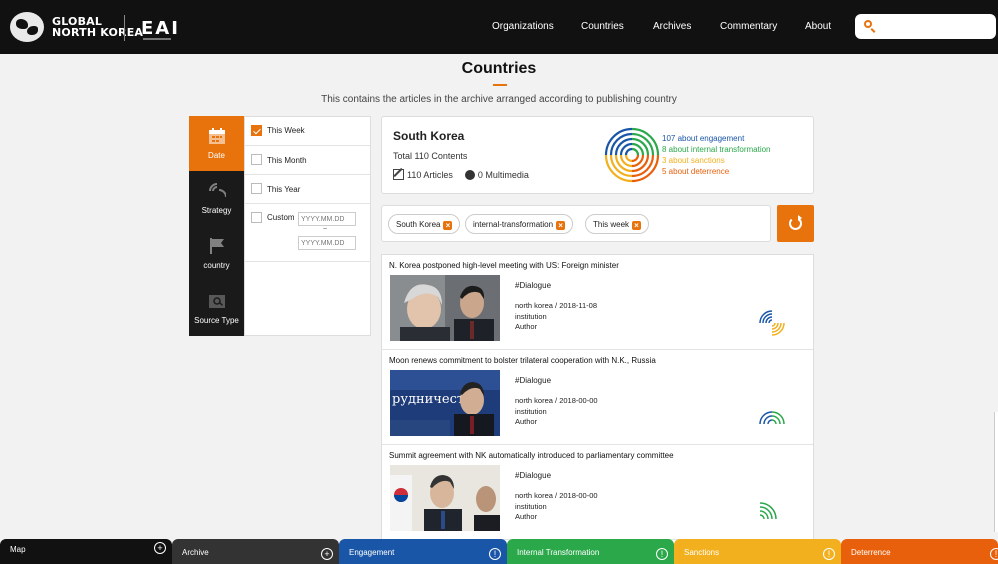  I want to click on filter-tag-date: This week ×, so click(617, 224).